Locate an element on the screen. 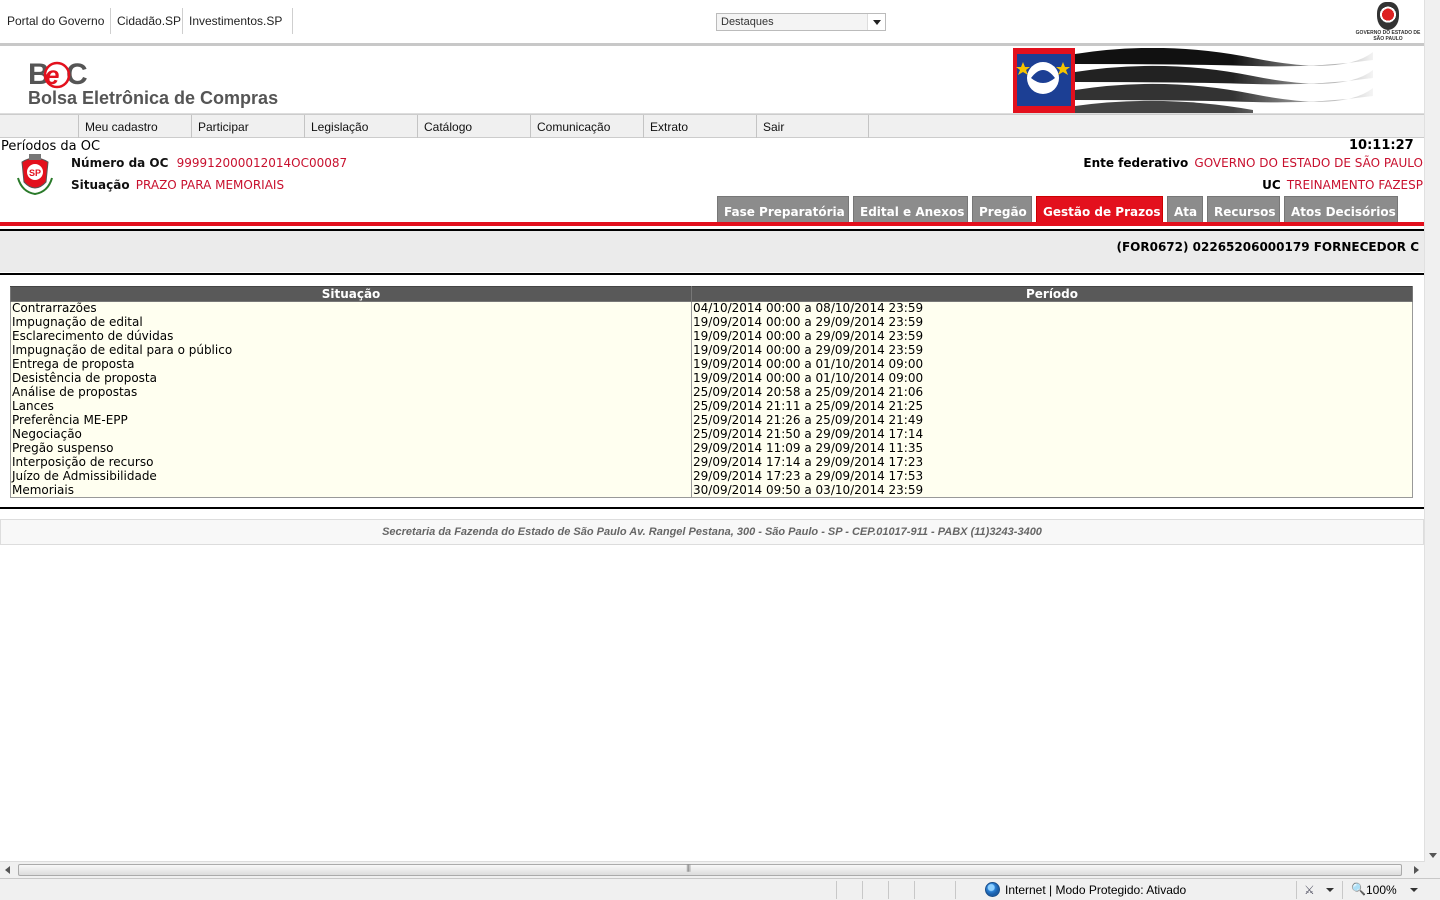 The width and height of the screenshot is (1440, 900). table-header-row: Situação Período is located at coordinates (711, 294).